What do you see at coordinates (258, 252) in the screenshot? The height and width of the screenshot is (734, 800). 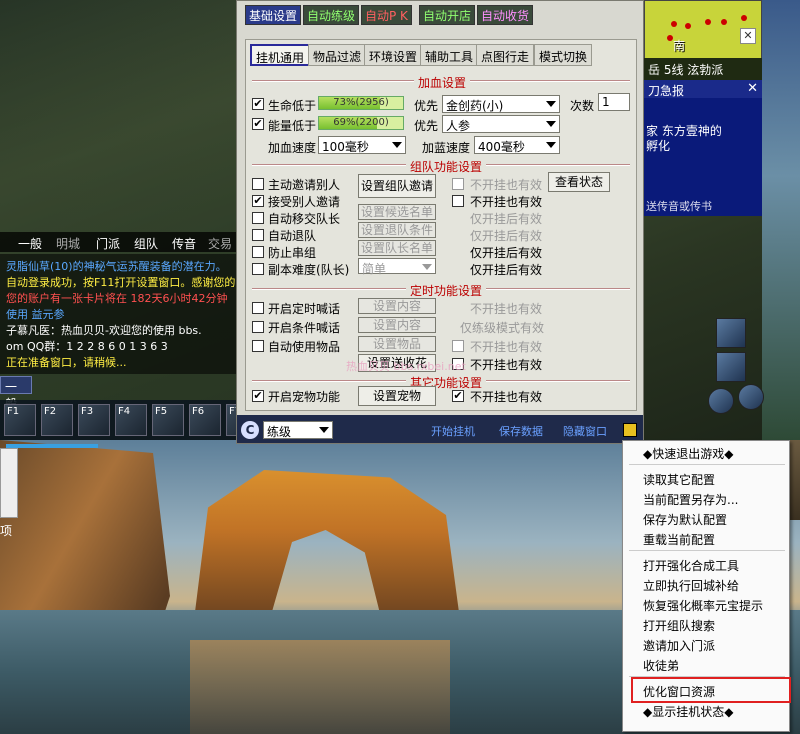 I see `prevent-mixgroup-checkbox` at bounding box center [258, 252].